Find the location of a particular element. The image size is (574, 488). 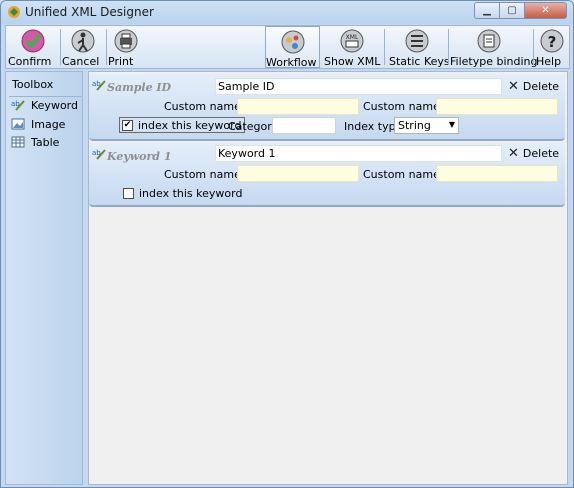

index-keyword-checkbox: ✔ index this keyword is located at coordinates (182, 125).